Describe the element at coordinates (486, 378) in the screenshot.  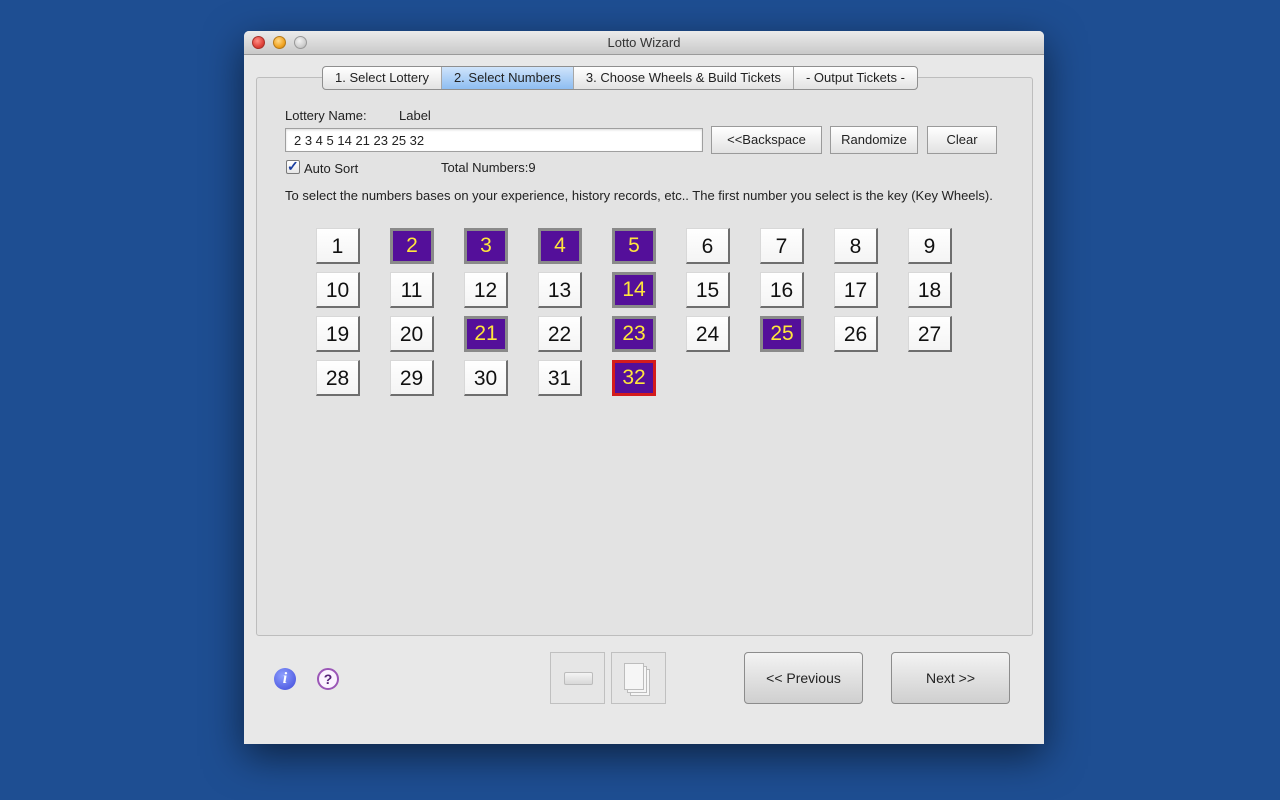
I see `number-button-30: 30` at that location.